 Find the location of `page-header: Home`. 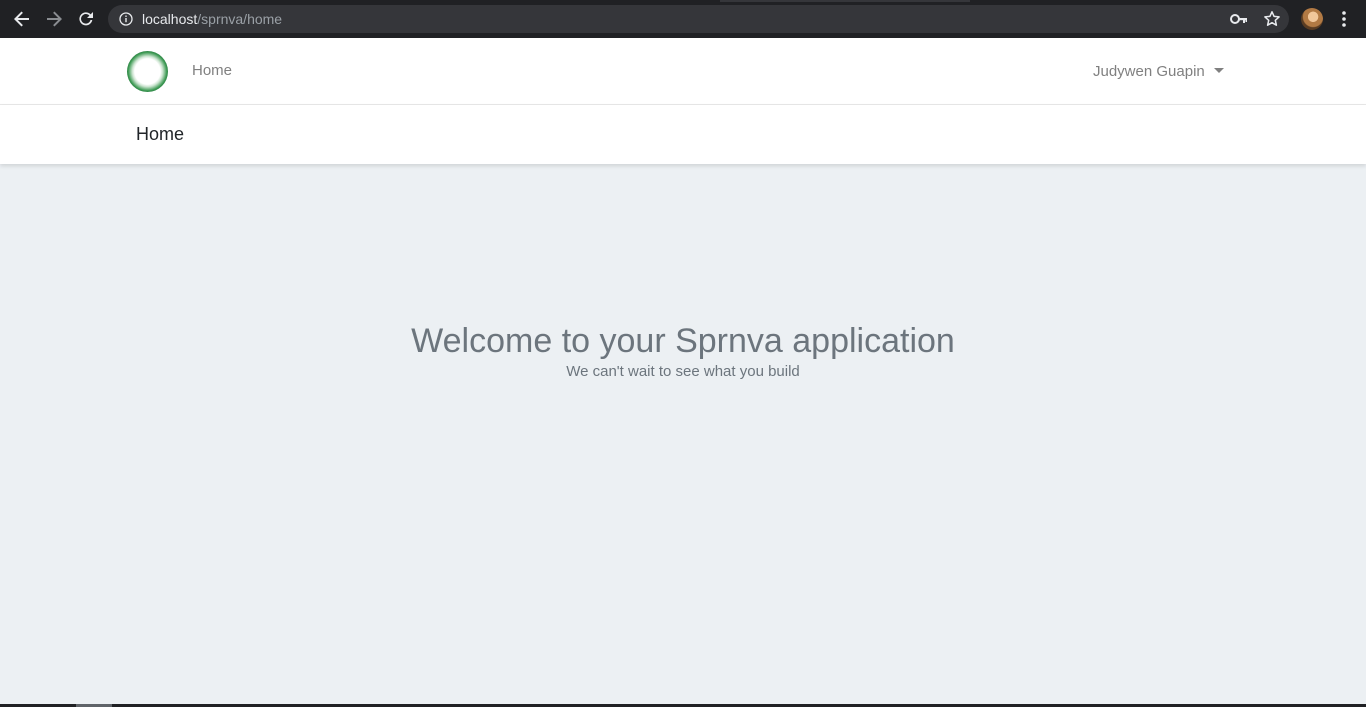

page-header: Home is located at coordinates (683, 134).